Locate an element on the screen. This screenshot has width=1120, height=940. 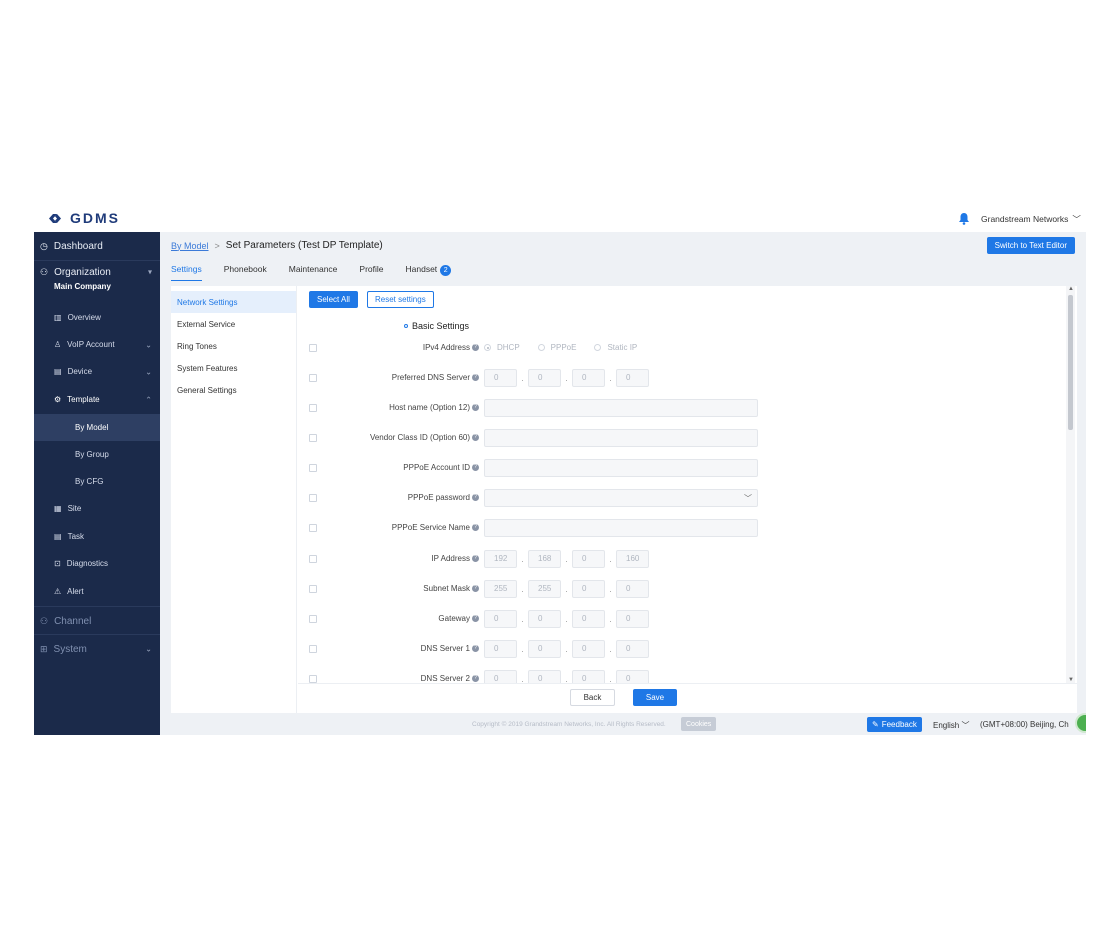
scroll-up-icon: ▲ is located at coordinates (1071, 289).